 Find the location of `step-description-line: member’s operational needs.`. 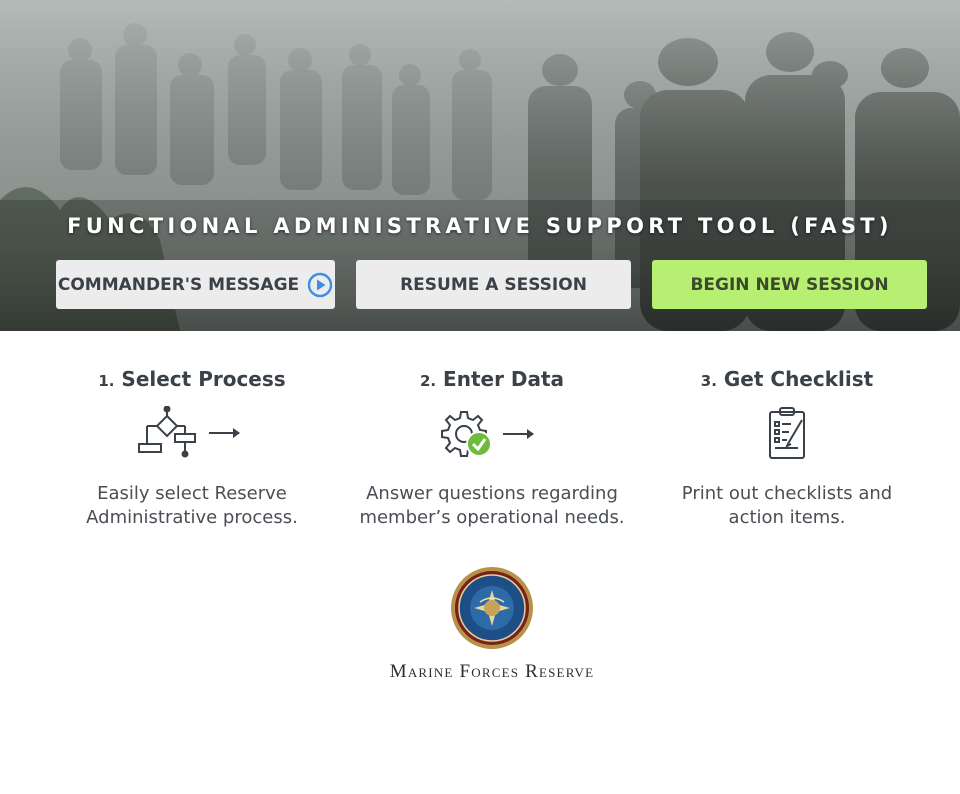

step-description-line: member’s operational needs. is located at coordinates (492, 517).